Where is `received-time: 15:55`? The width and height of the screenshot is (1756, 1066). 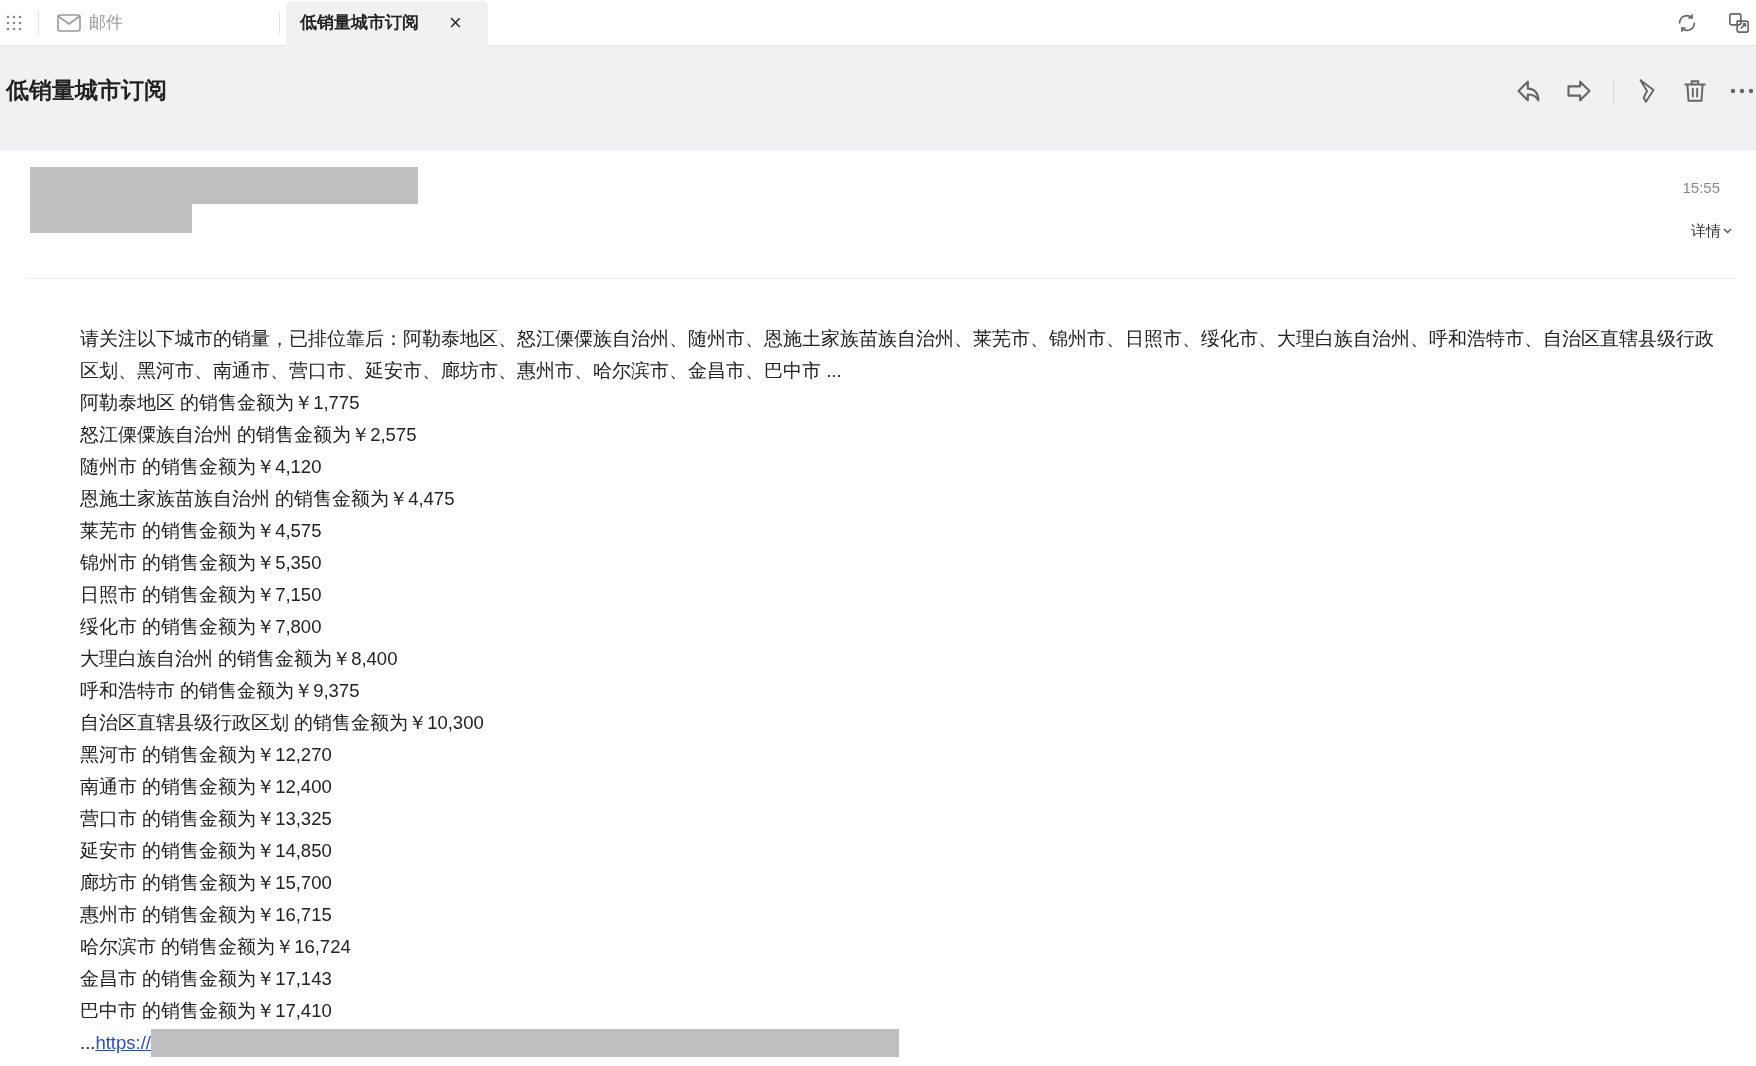
received-time: 15:55 is located at coordinates (1701, 188).